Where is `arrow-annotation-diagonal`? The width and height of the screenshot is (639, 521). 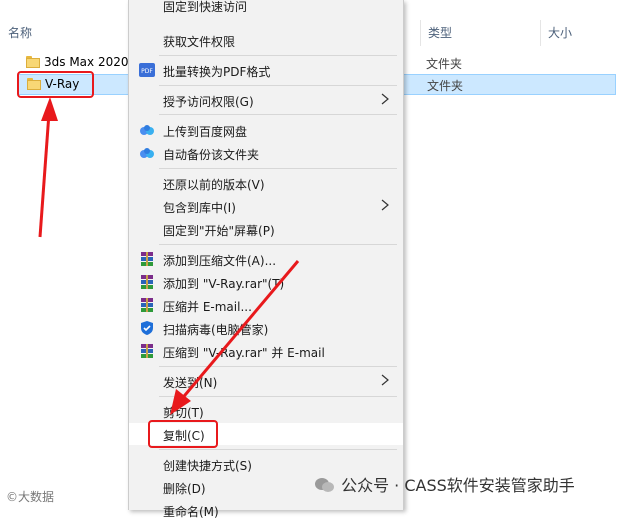
arrow-annotation-diagonal is located at coordinates (235, 337).